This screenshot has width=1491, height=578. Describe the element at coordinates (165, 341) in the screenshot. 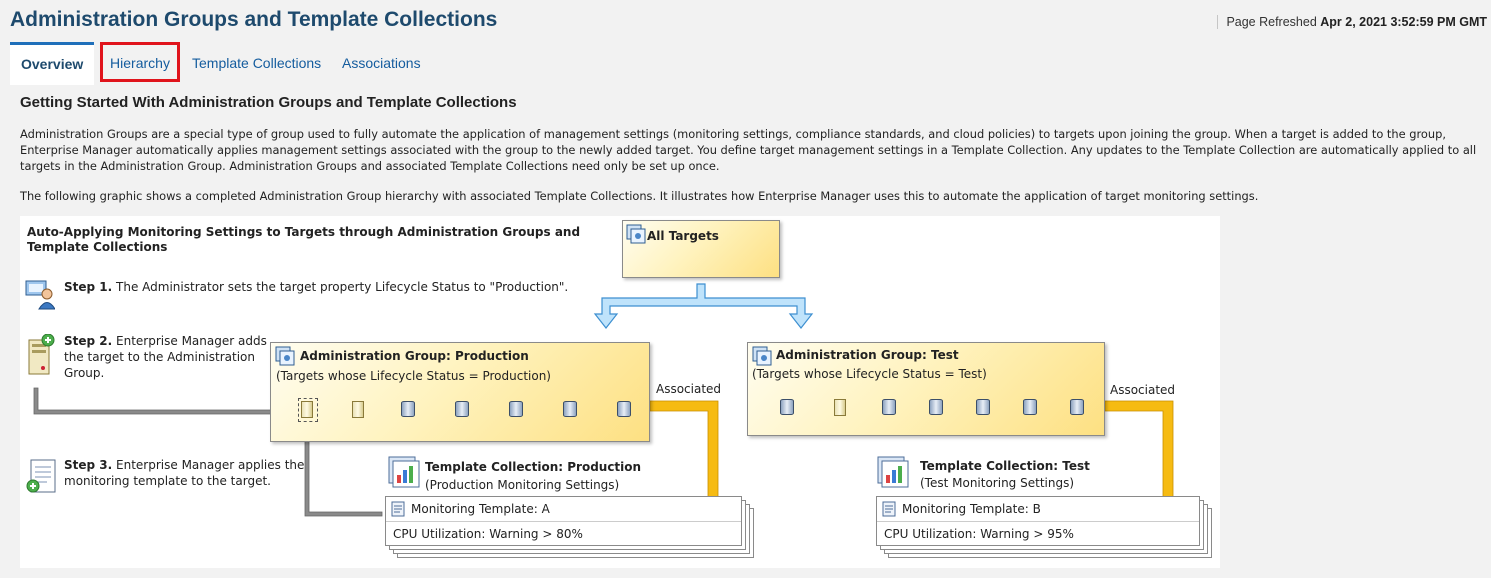

I see `step2-line1: Step 2. Enterprise Manager adds` at that location.